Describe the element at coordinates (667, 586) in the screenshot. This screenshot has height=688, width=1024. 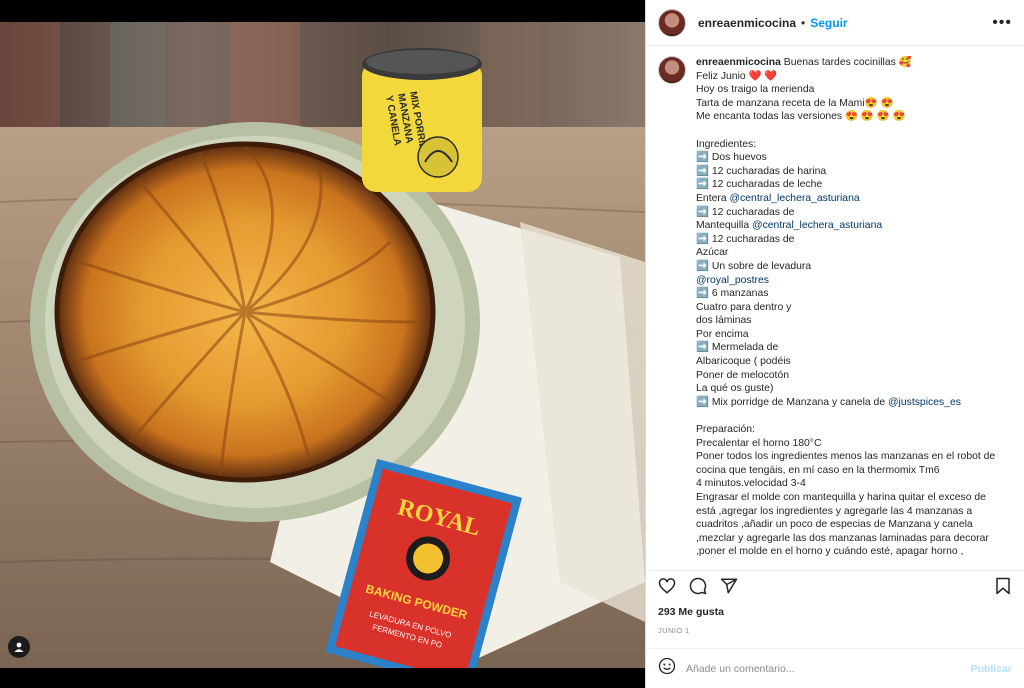
I see `heart-icon` at that location.